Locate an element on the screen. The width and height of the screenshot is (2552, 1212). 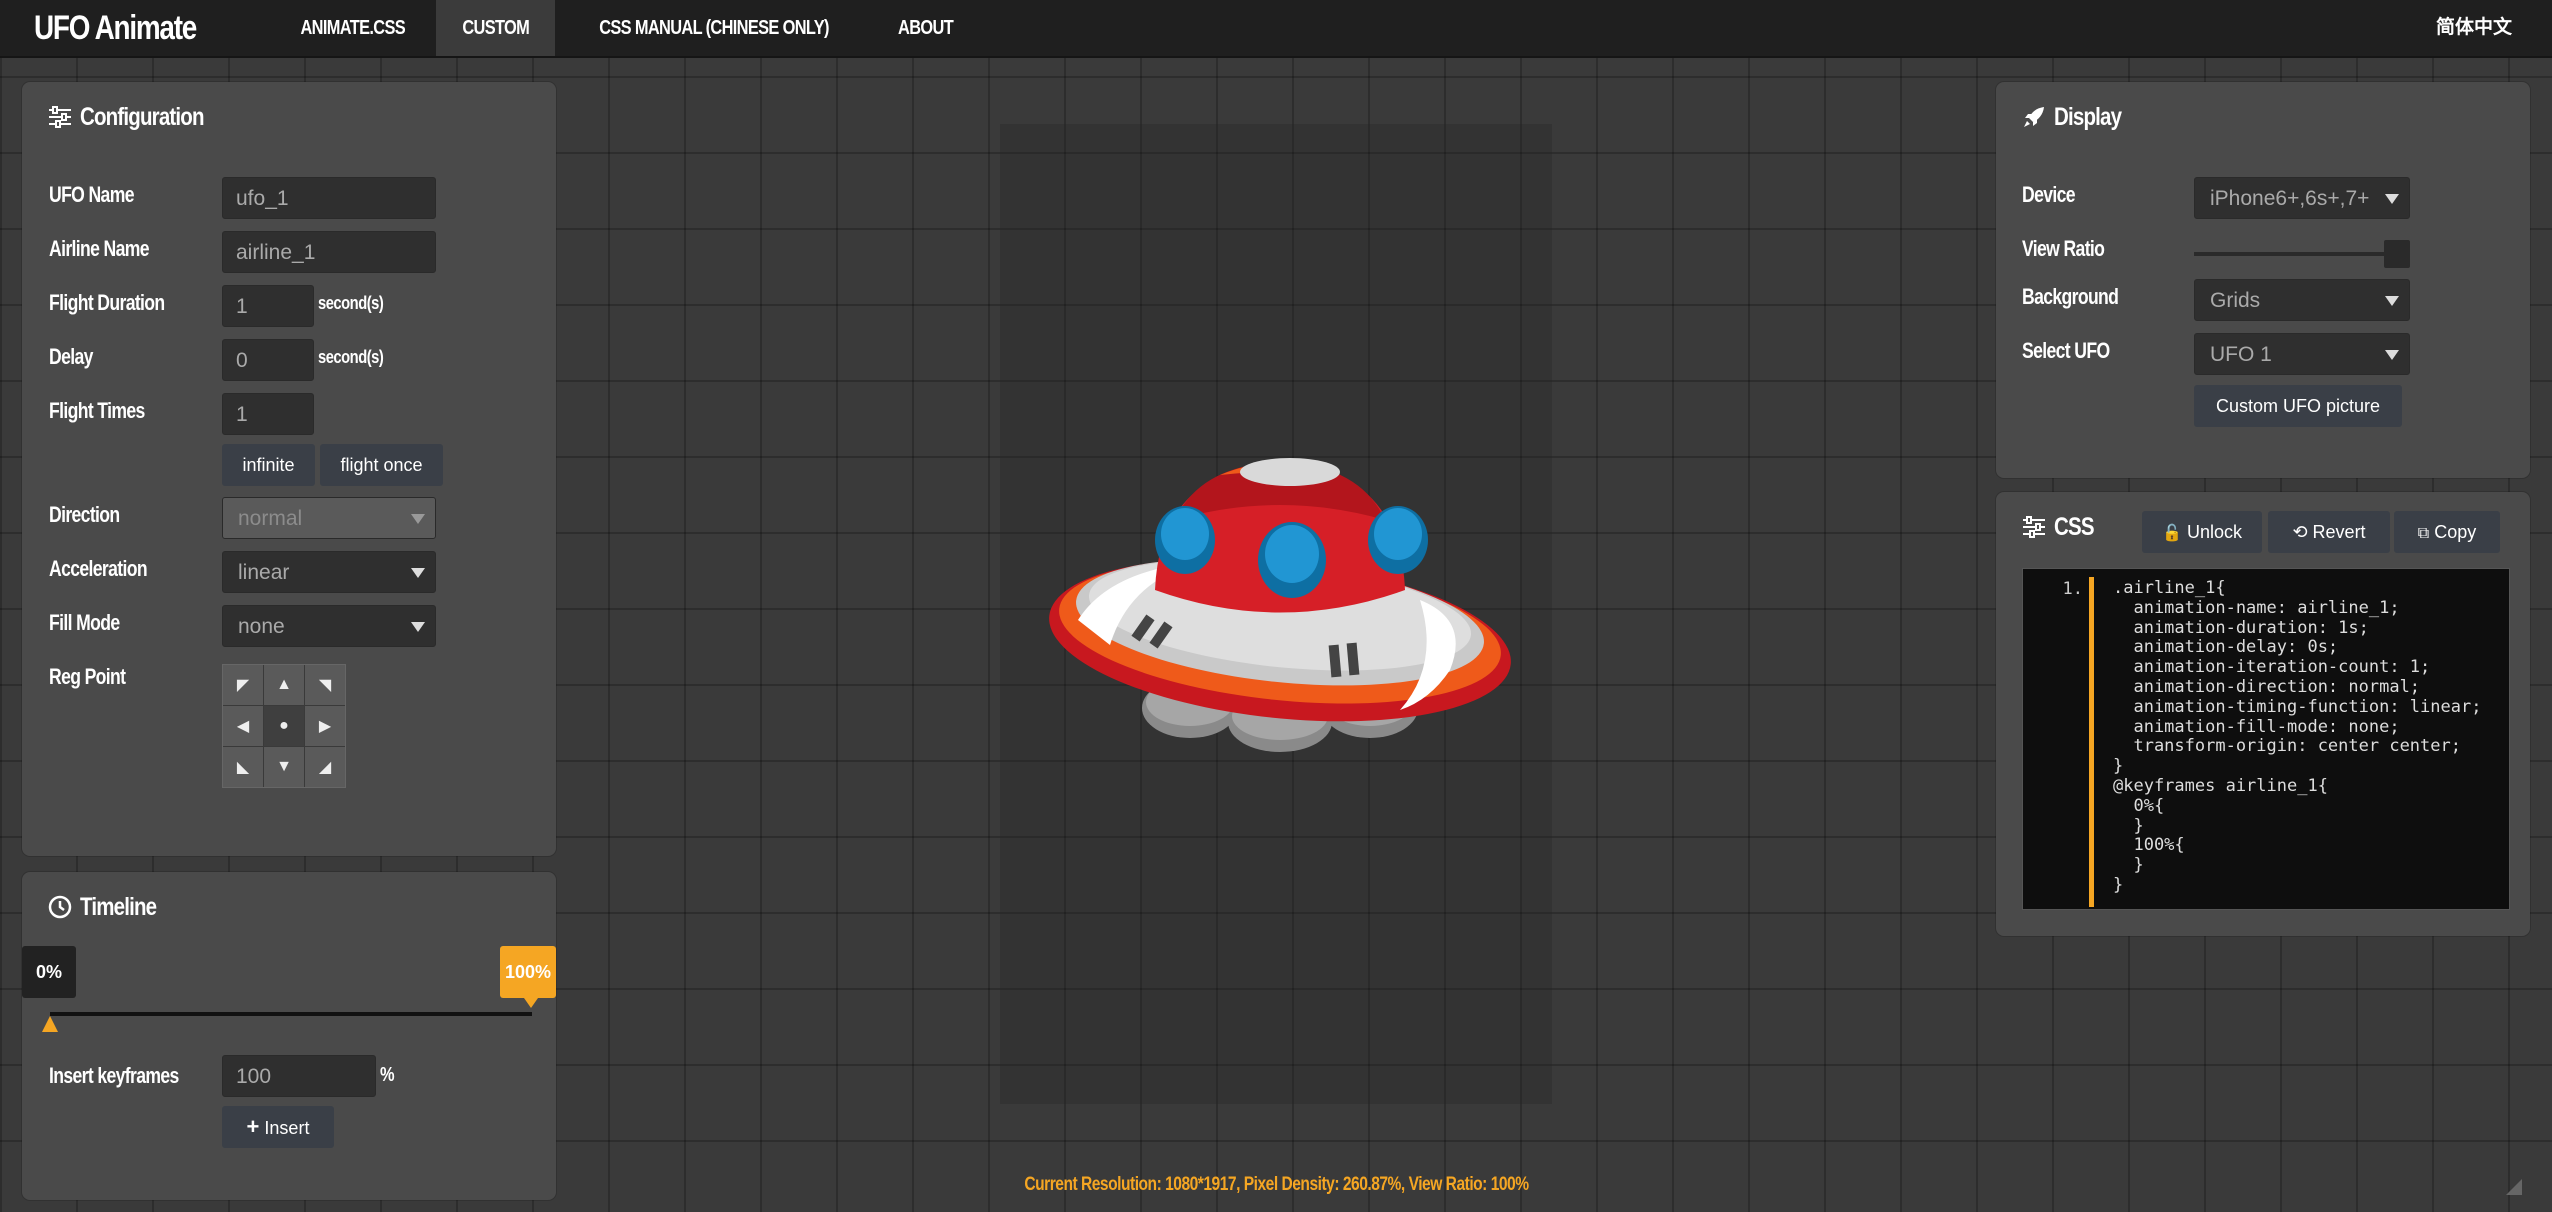
device-select: iPhone6+,6s+,7+ is located at coordinates (2302, 198).